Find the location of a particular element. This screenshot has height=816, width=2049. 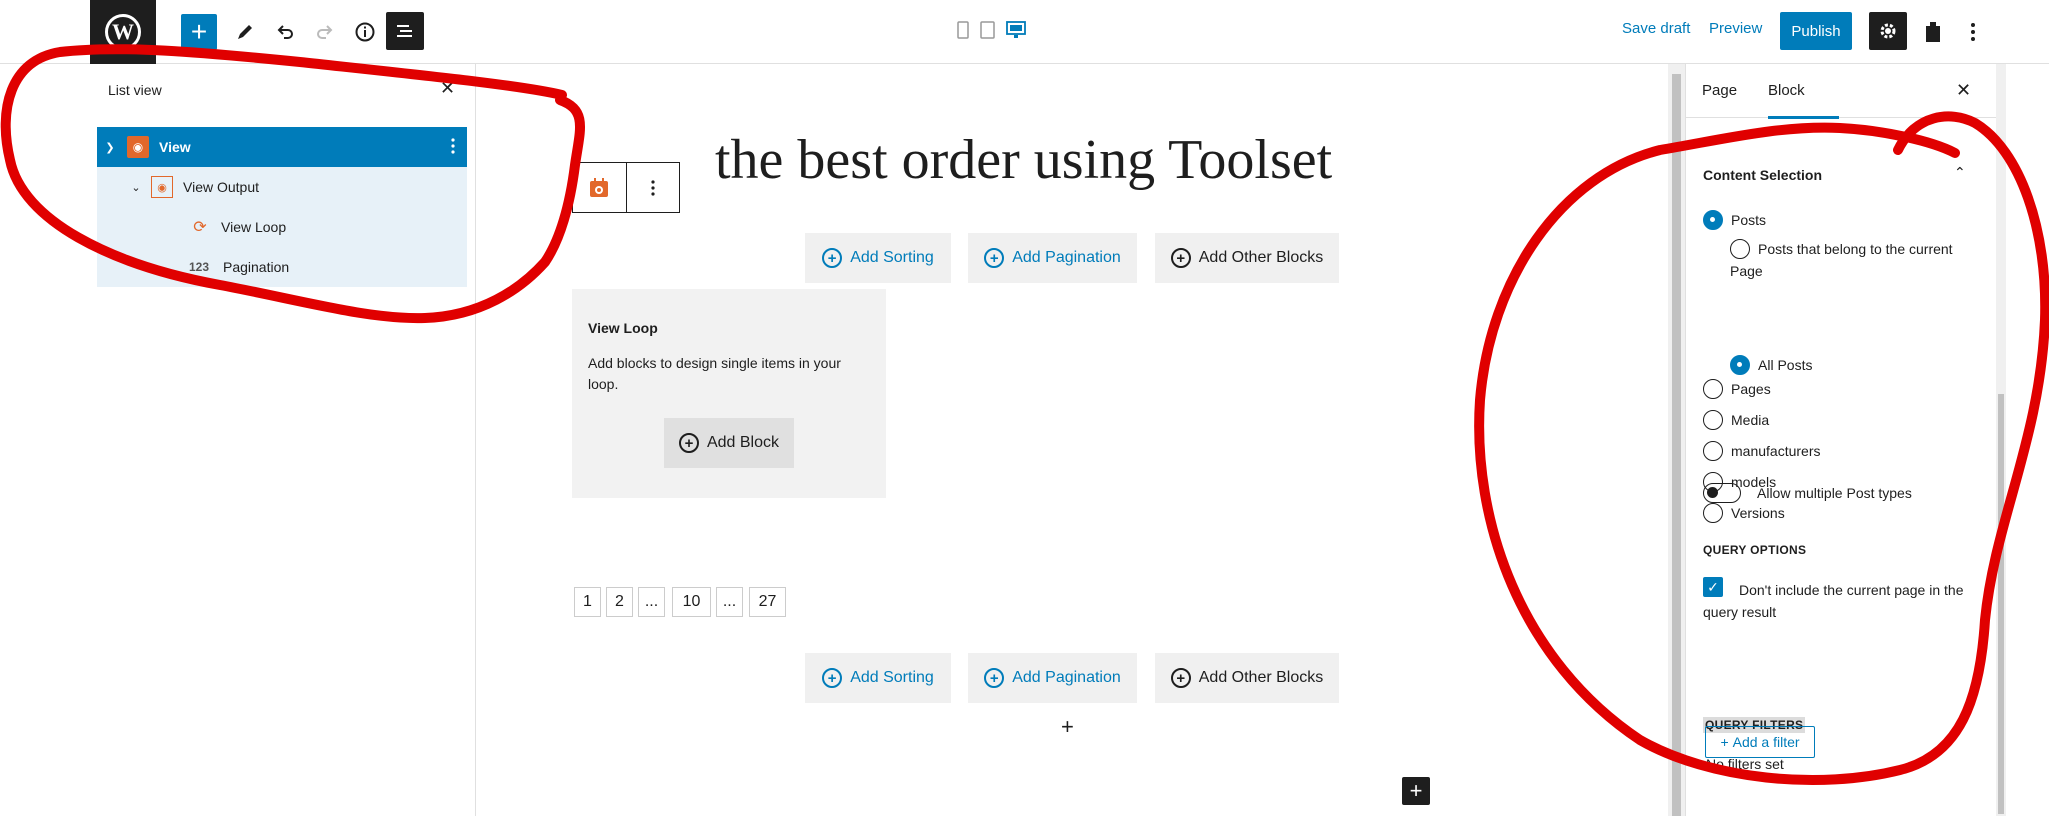

add-filter-button: + Add a filter is located at coordinates (1760, 742).